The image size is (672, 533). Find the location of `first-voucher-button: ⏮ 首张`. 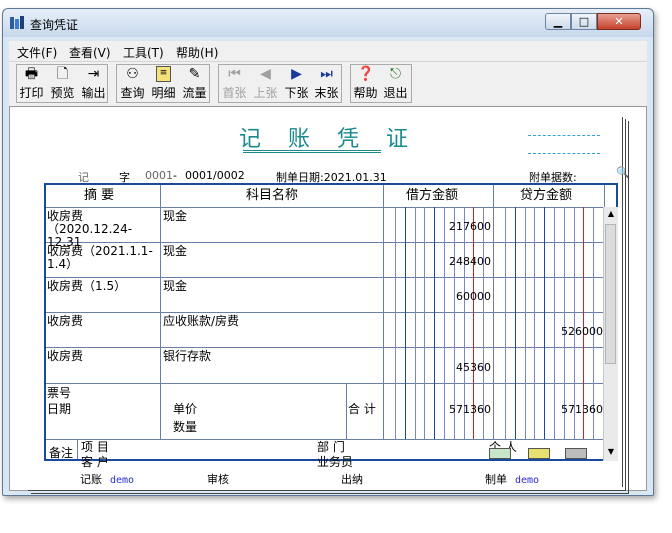

first-voucher-button: ⏮ 首张 is located at coordinates (234, 82).